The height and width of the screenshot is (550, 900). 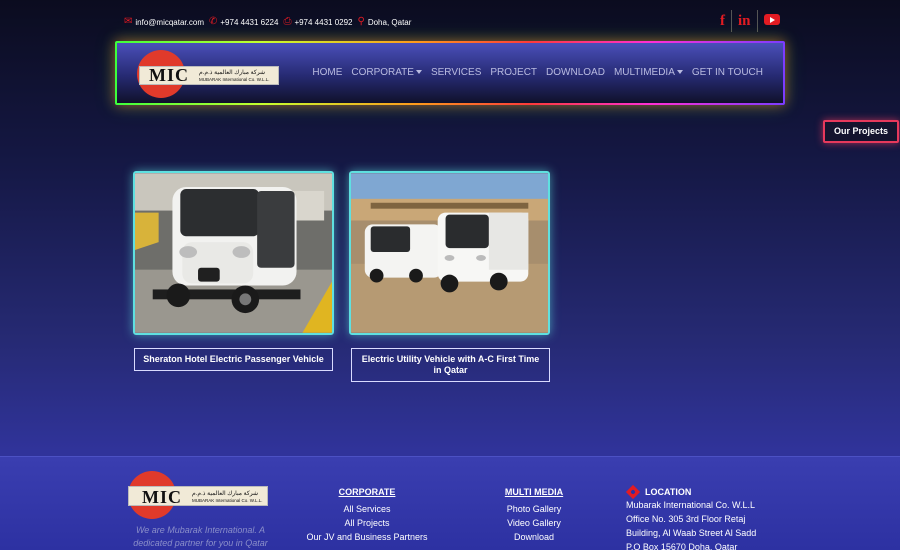 I want to click on phone-item: ✆ +974 4431 6224, so click(x=243, y=22).